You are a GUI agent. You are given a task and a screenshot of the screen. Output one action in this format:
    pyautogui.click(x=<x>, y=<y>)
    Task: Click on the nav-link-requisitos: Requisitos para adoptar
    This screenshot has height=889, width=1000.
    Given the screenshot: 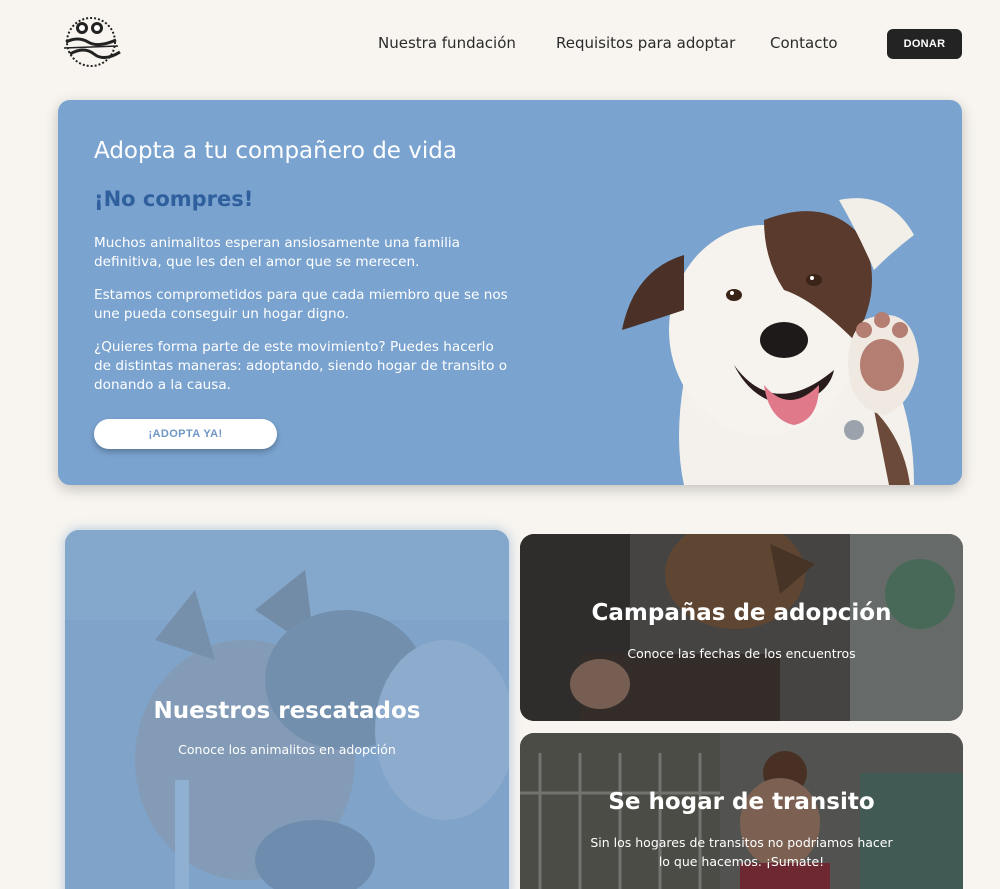 What is the action you would take?
    pyautogui.click(x=645, y=43)
    